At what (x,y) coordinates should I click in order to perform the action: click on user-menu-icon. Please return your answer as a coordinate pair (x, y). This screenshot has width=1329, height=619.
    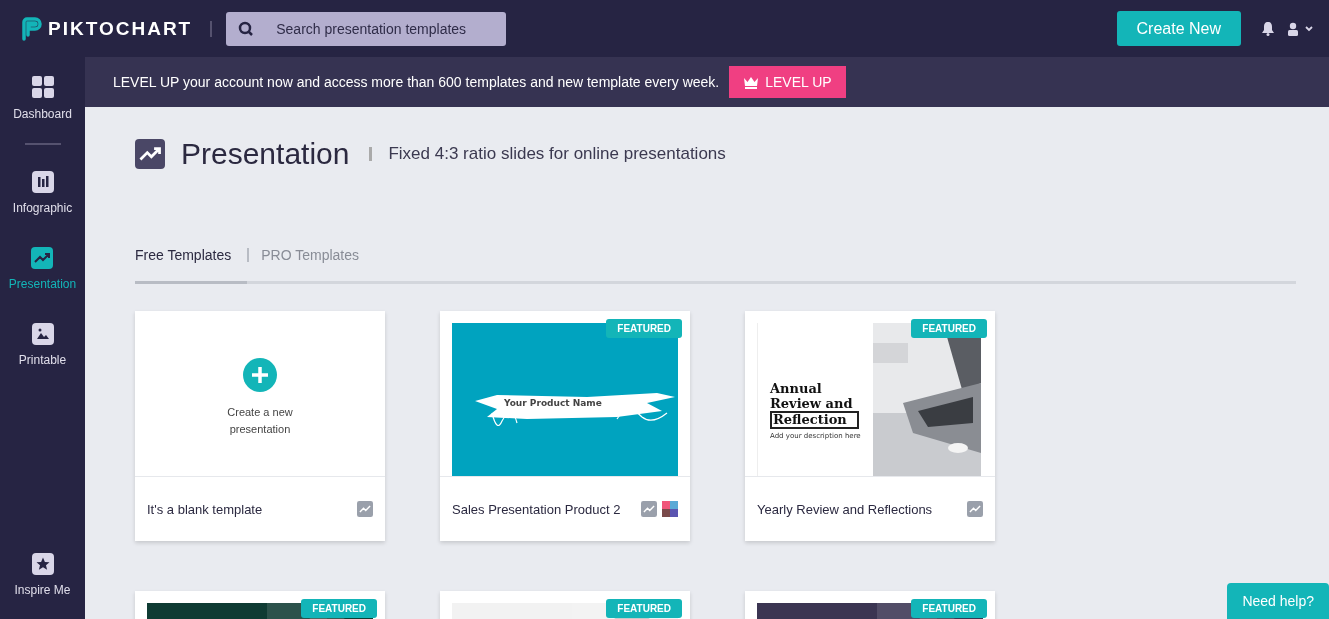
    Looking at the image, I should click on (1301, 28).